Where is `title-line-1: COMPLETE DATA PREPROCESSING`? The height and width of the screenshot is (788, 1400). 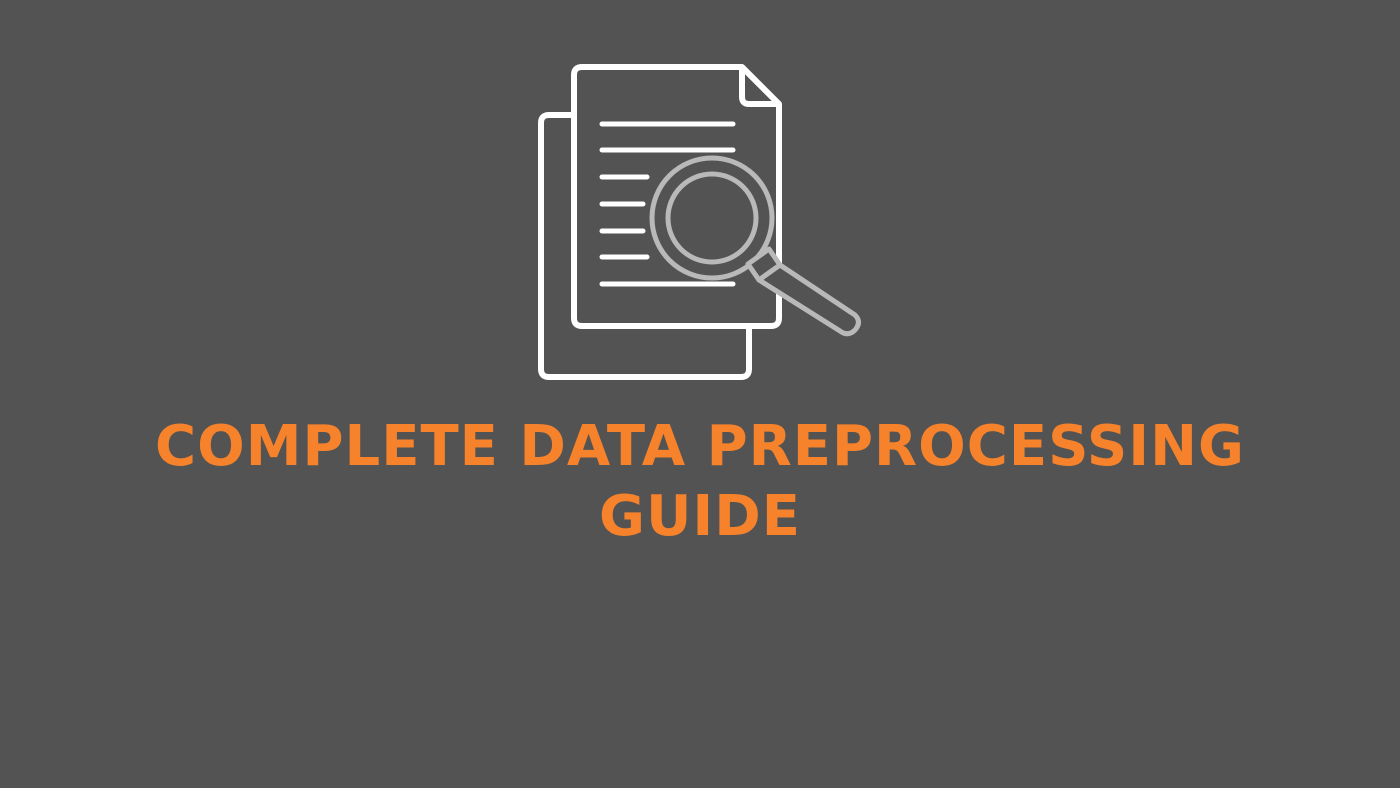
title-line-1: COMPLETE DATA PREPROCESSING is located at coordinates (700, 446).